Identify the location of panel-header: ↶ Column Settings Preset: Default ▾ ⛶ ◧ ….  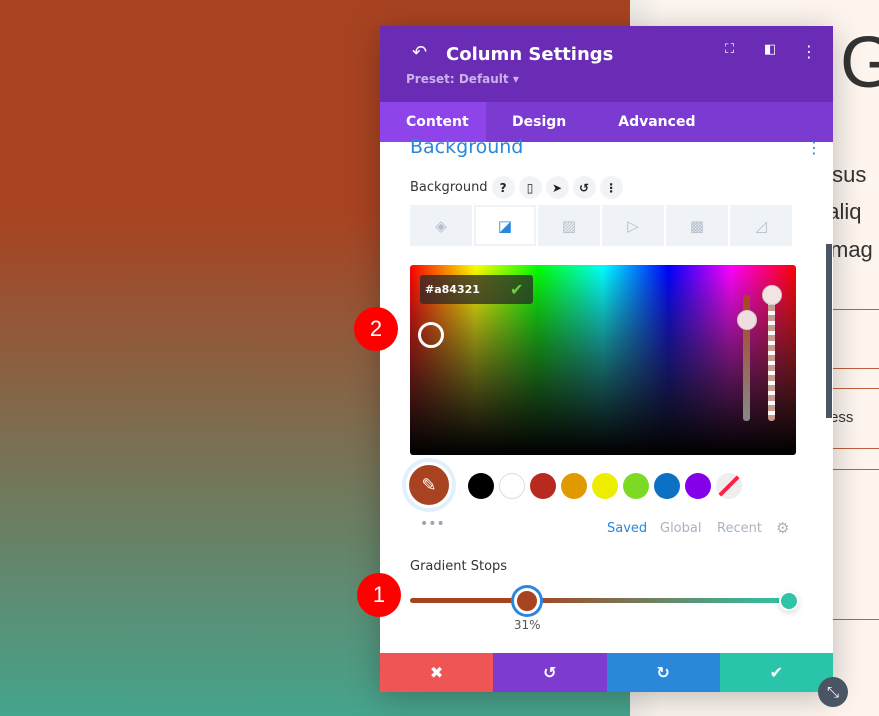
(606, 64).